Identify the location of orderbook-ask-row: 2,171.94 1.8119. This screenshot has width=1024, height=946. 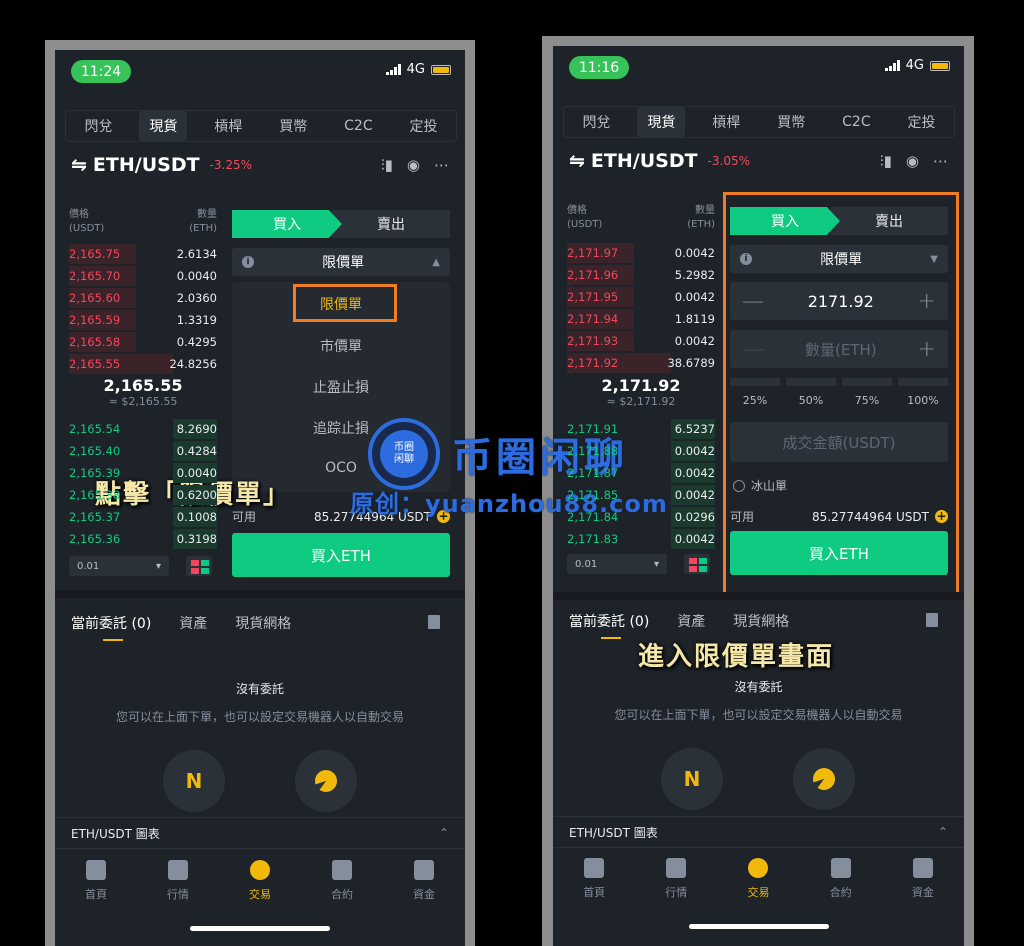
(641, 319).